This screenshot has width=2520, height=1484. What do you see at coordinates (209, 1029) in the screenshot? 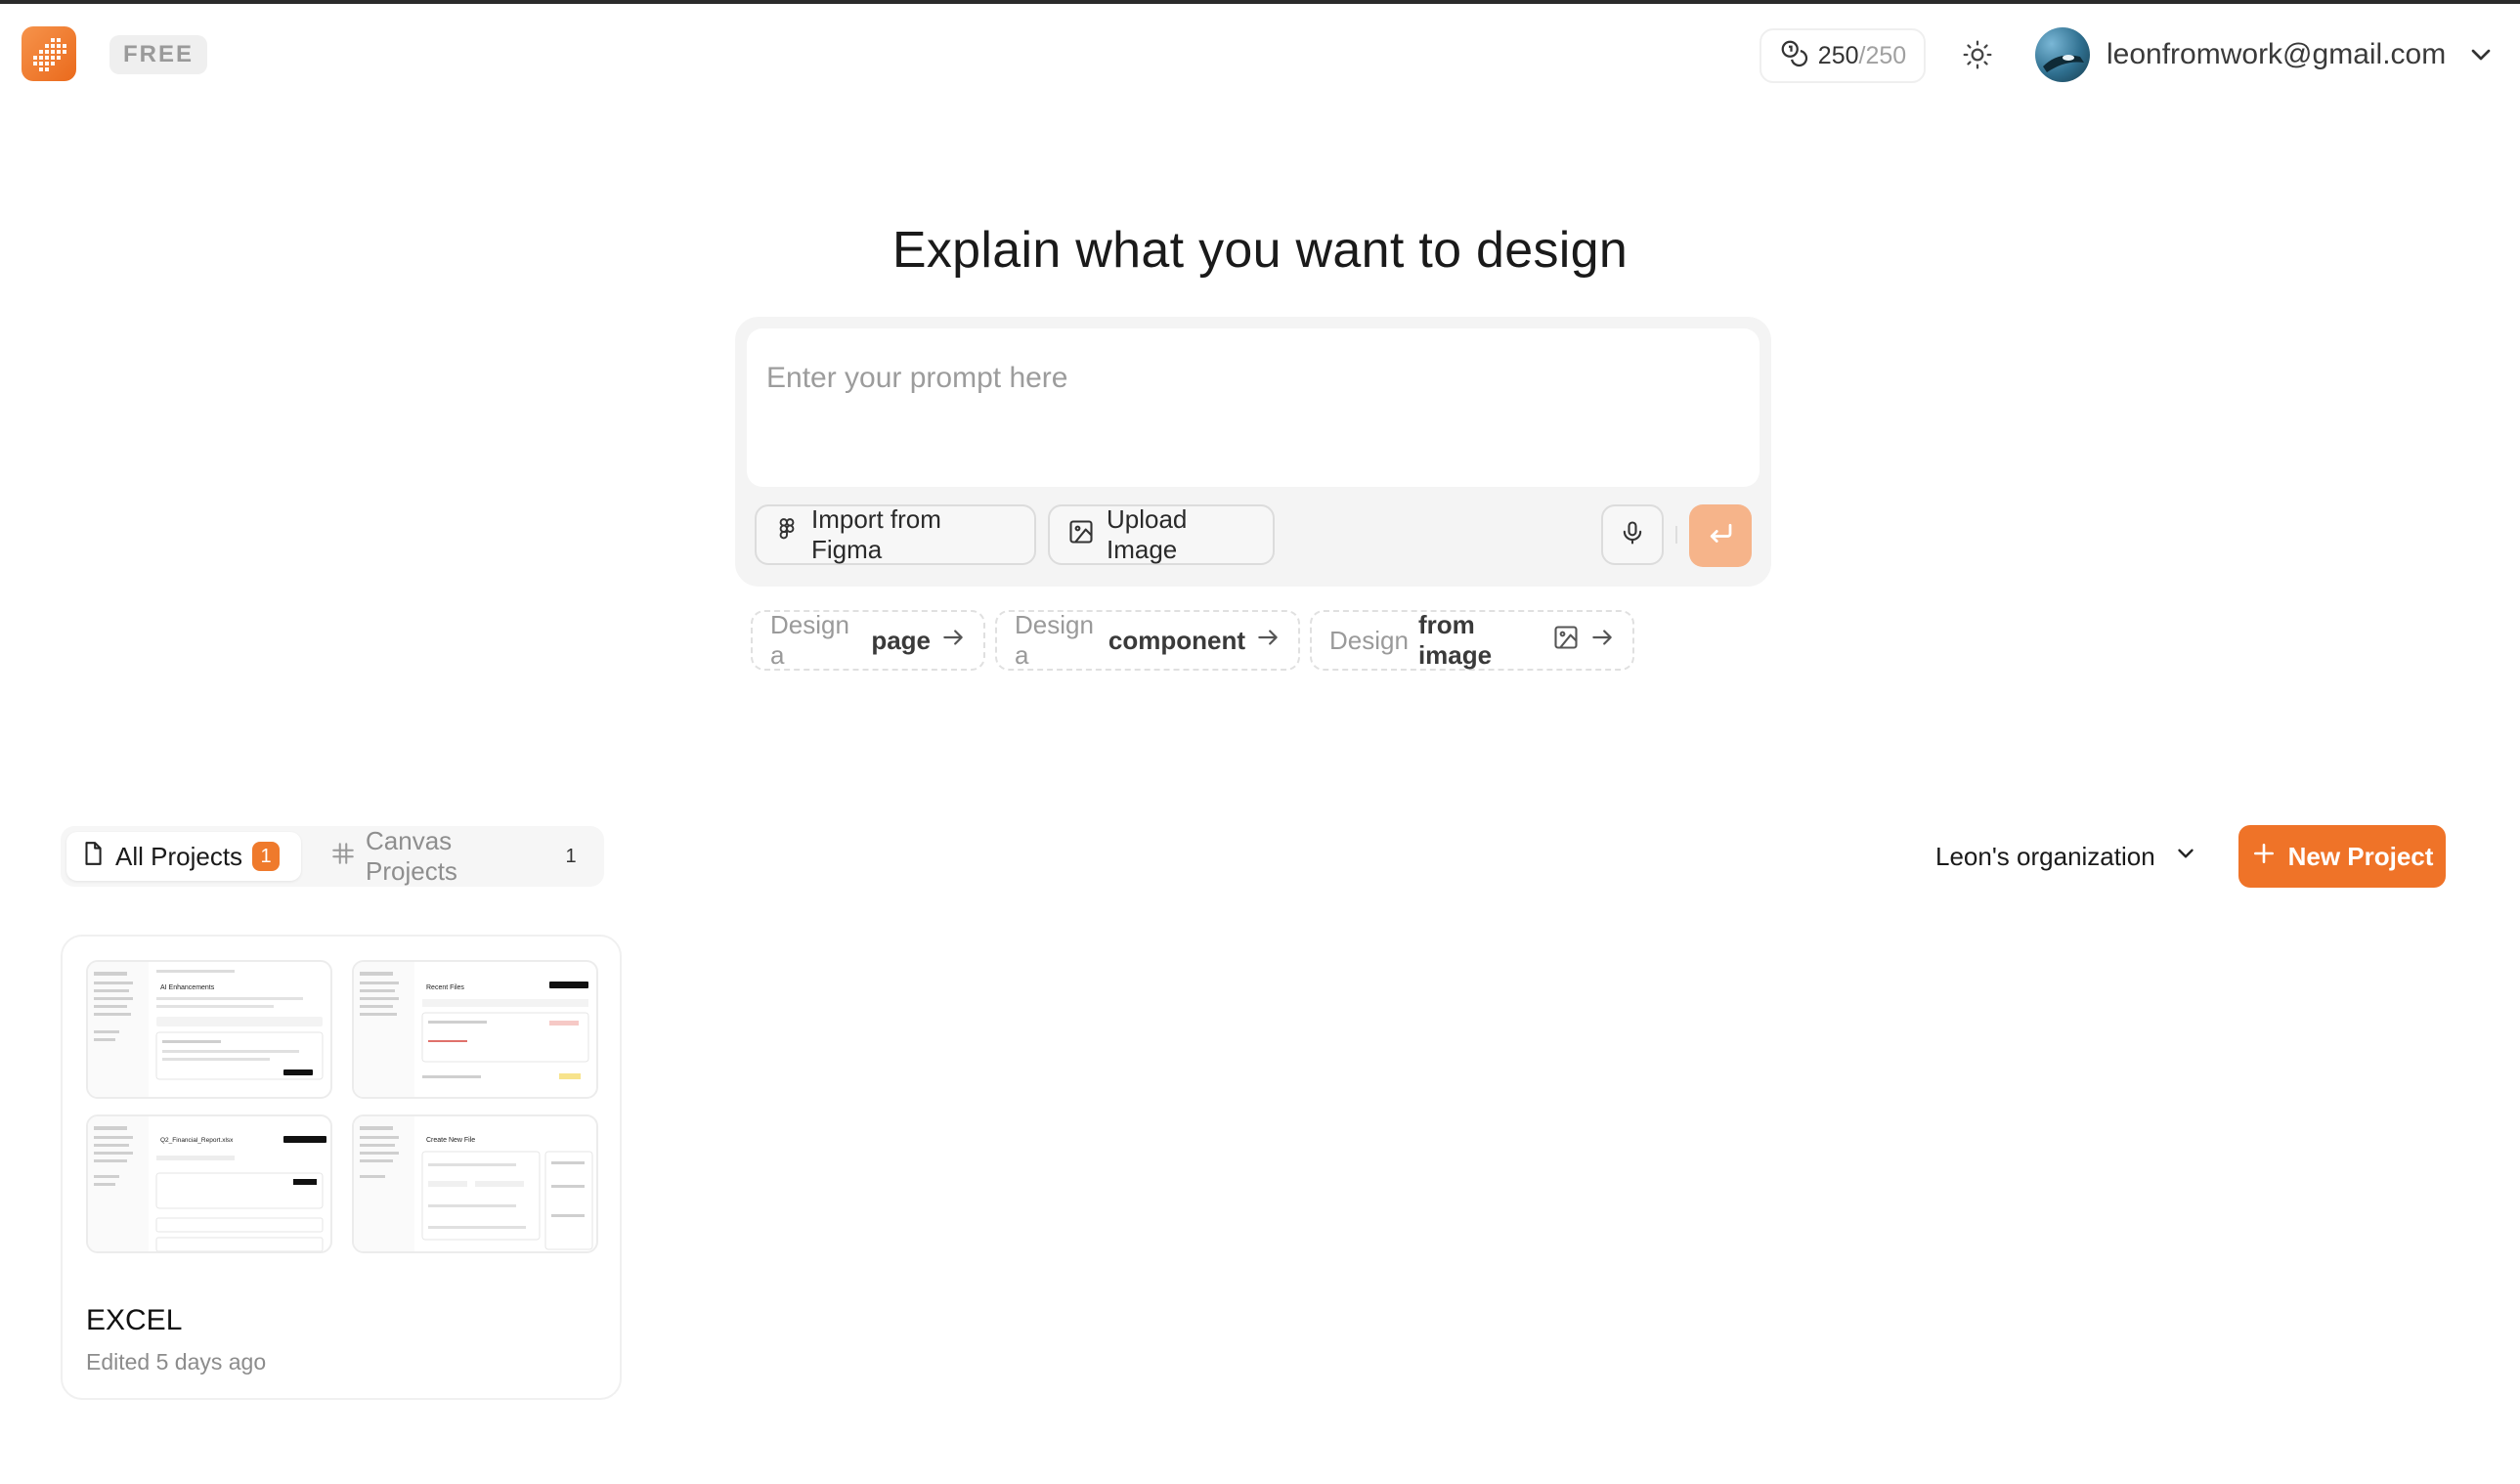
I see `project-thumbnail: AI Enhancements` at bounding box center [209, 1029].